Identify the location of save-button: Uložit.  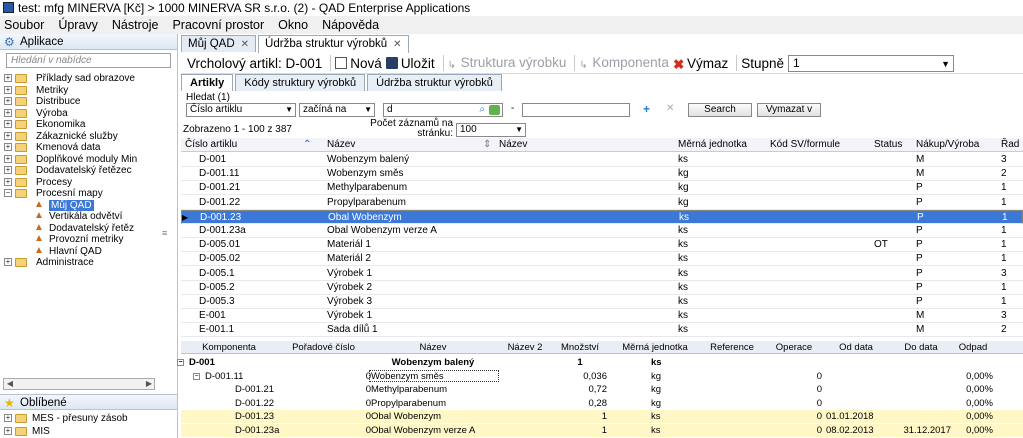
(410, 63).